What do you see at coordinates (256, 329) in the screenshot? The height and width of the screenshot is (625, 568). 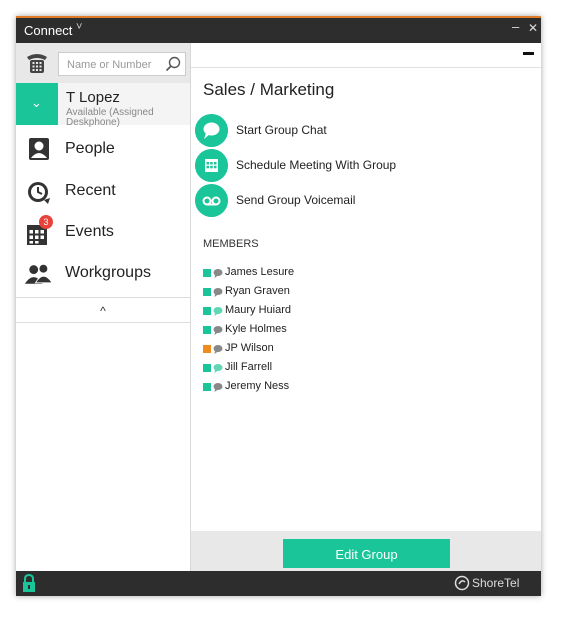 I see `member-name: Kyle Holmes` at bounding box center [256, 329].